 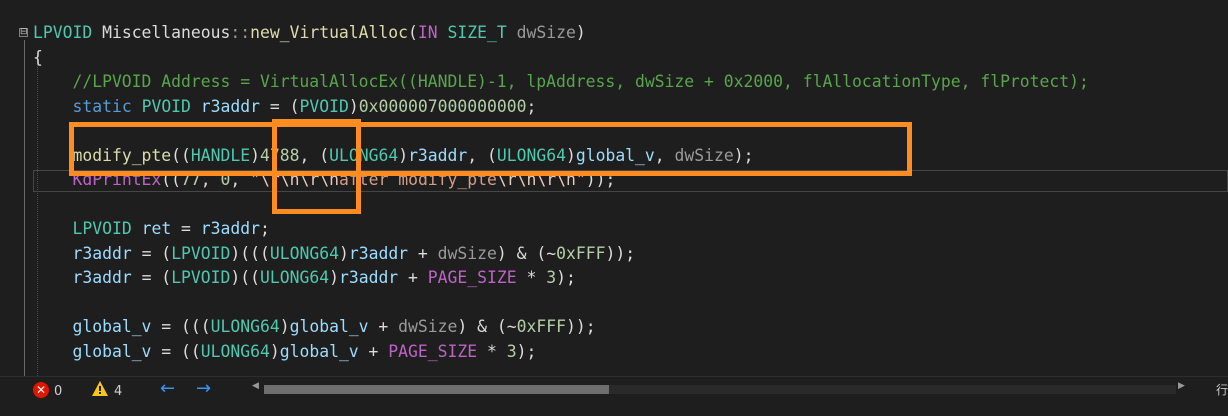 I want to click on code-token: Miscellaneous, so click(x=161, y=32).